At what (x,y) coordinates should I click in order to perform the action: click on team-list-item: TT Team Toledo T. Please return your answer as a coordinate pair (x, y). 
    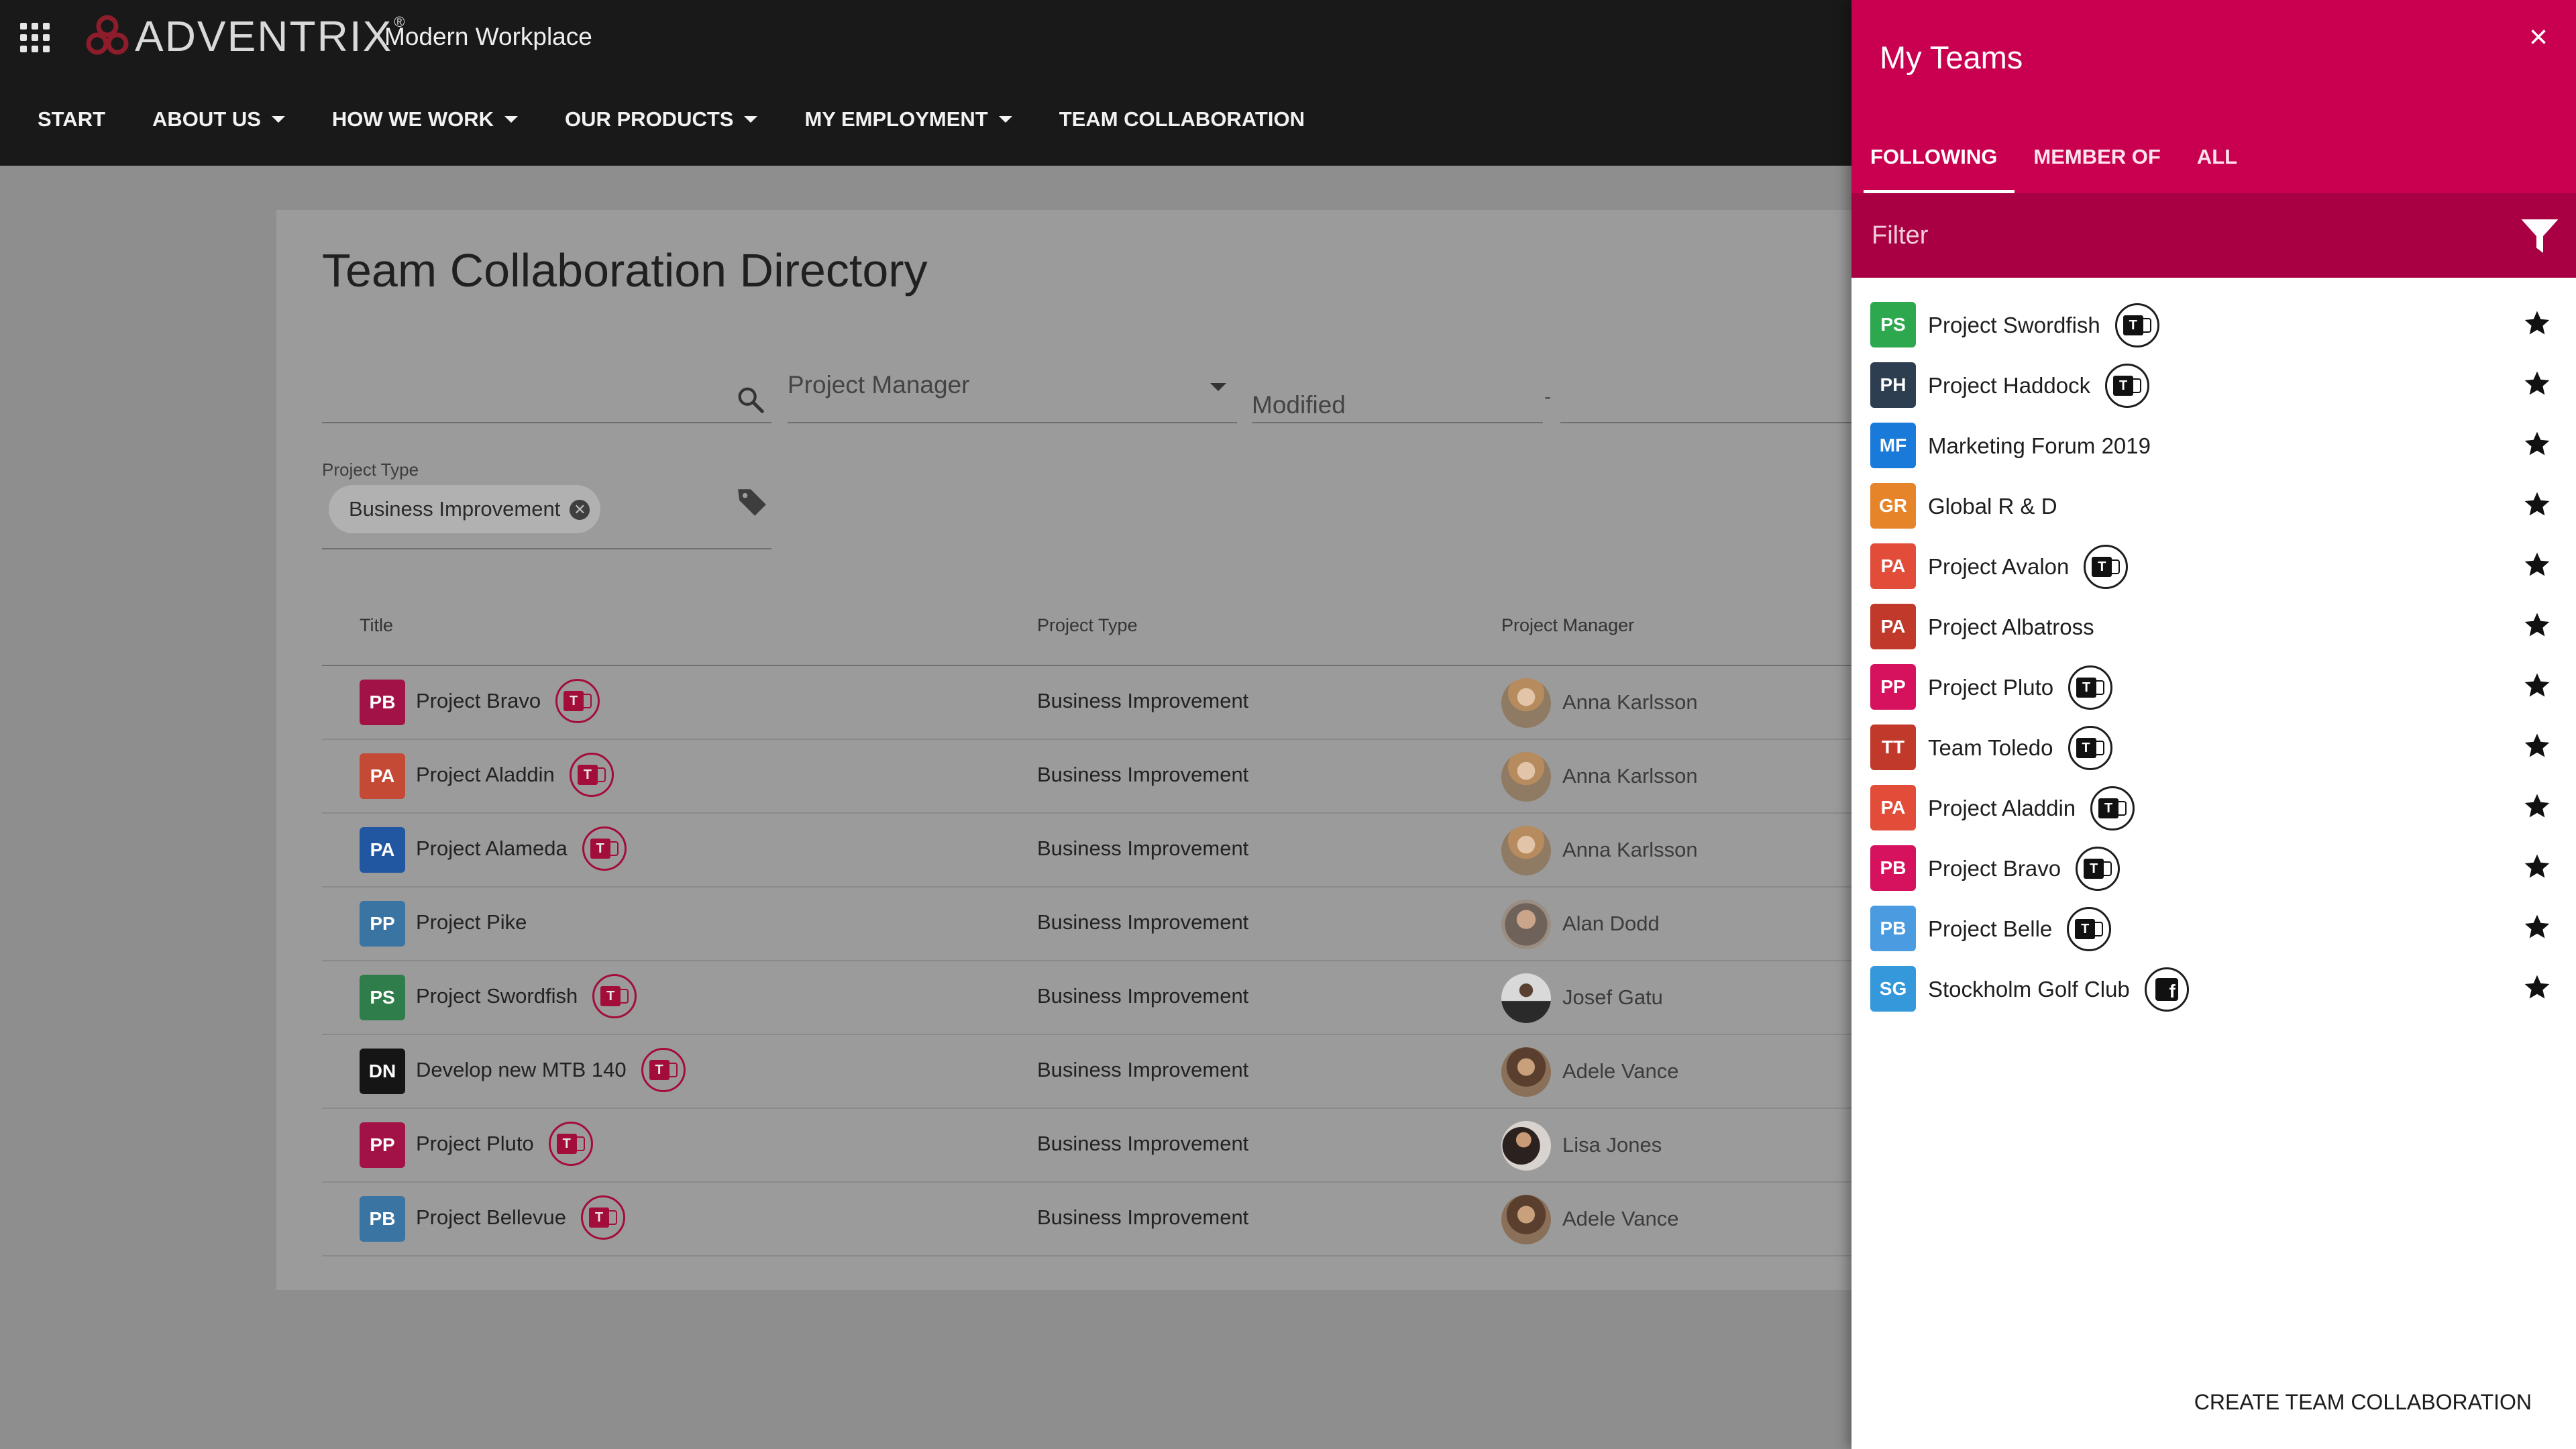
    Looking at the image, I should click on (2213, 748).